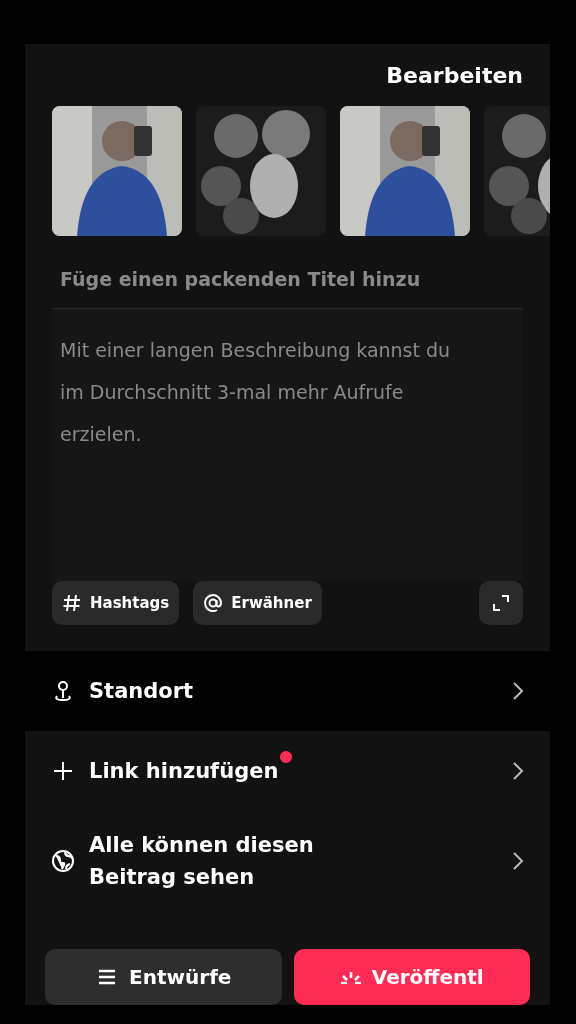 This screenshot has width=576, height=1024. What do you see at coordinates (116, 603) in the screenshot?
I see `hashtags-button: Hashtags` at bounding box center [116, 603].